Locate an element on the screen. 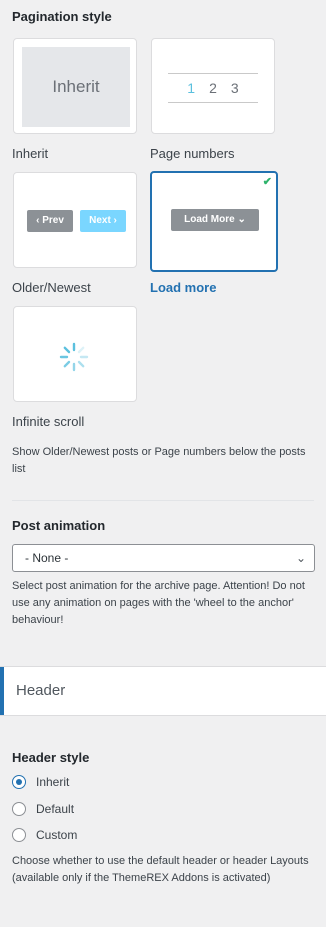  header-section-bar: Header is located at coordinates (163, 691).